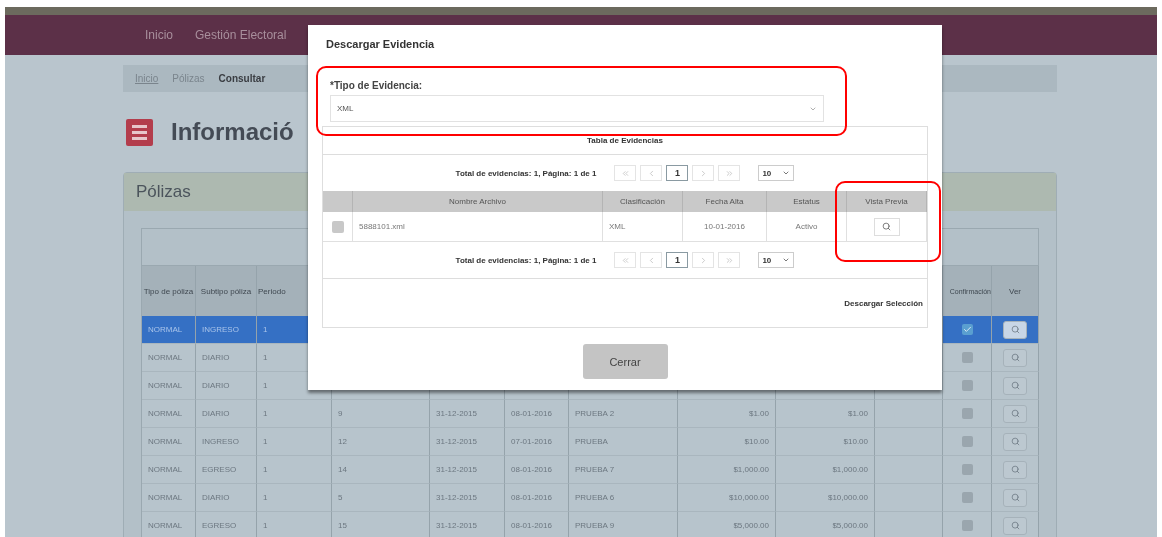  What do you see at coordinates (725, 227) in the screenshot?
I see `table-cell: 10-01-2016` at bounding box center [725, 227].